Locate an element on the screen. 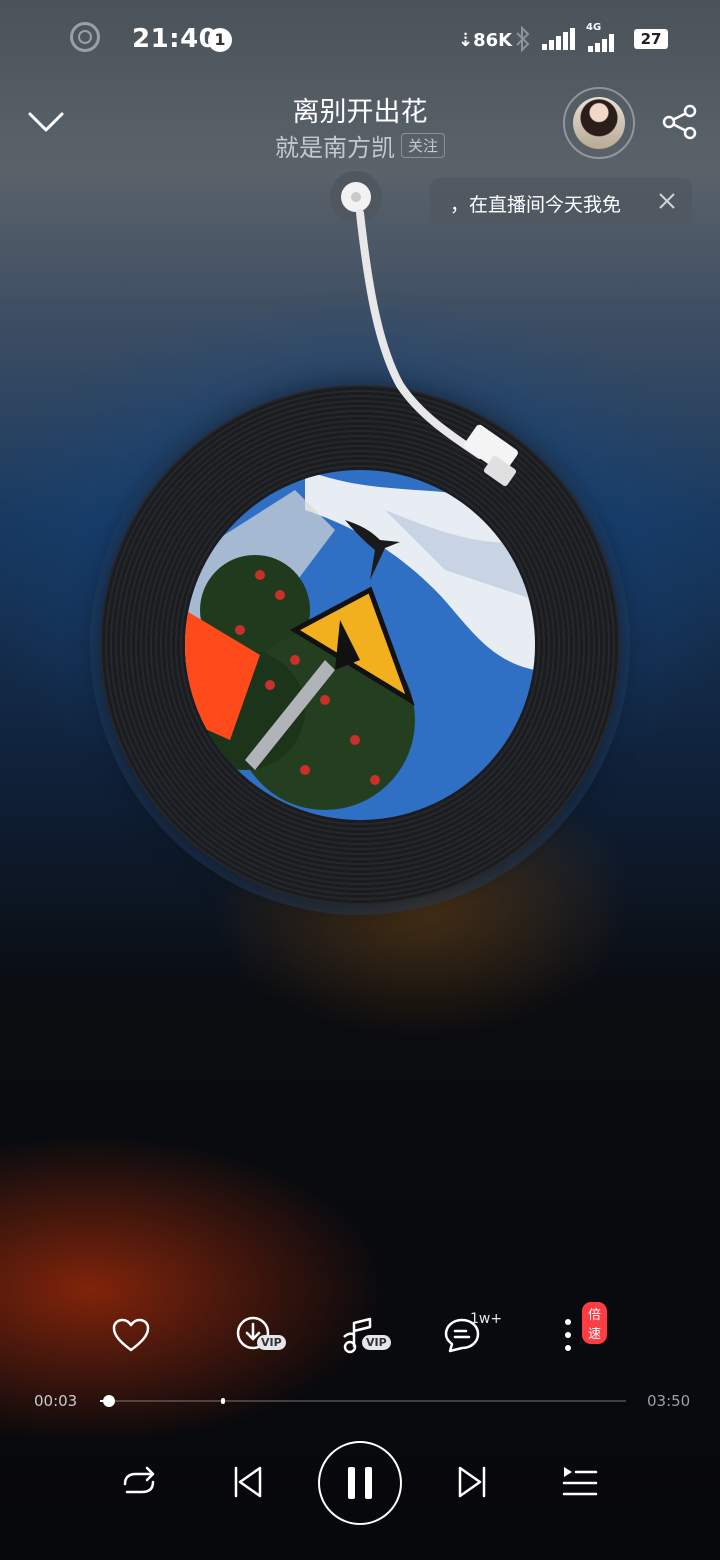 This screenshot has width=720, height=1560. next-icon is located at coordinates (472, 1482).